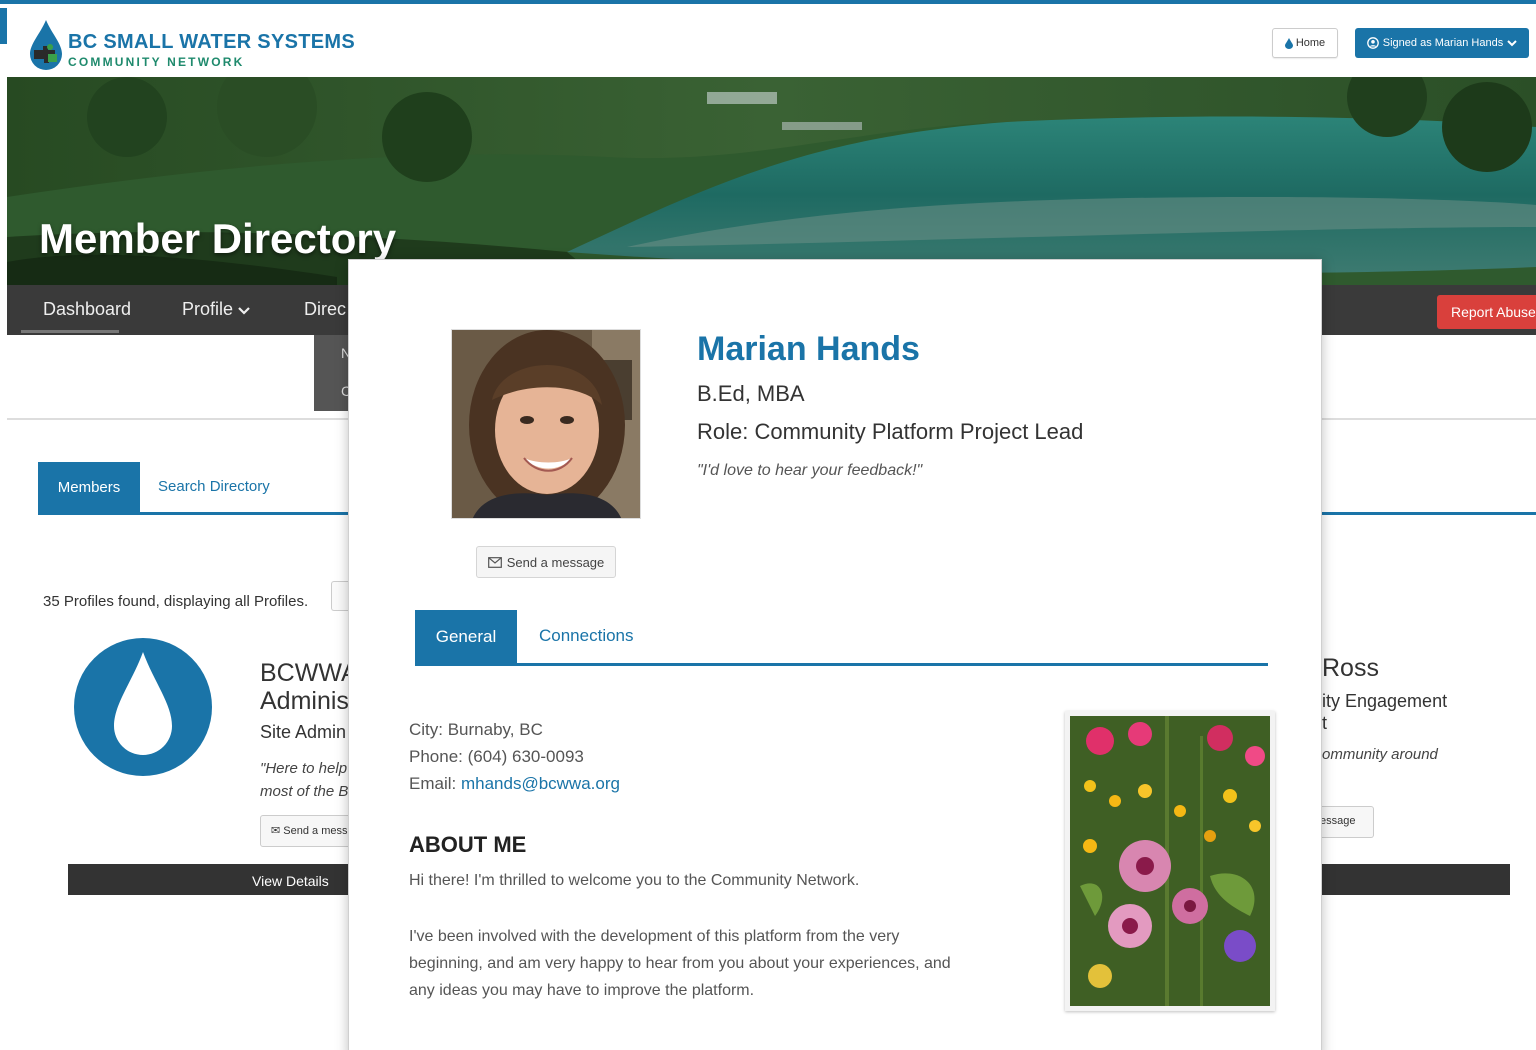 Image resolution: width=1536 pixels, height=1050 pixels. What do you see at coordinates (276, 831) in the screenshot?
I see `envelope-icon: ✉` at bounding box center [276, 831].